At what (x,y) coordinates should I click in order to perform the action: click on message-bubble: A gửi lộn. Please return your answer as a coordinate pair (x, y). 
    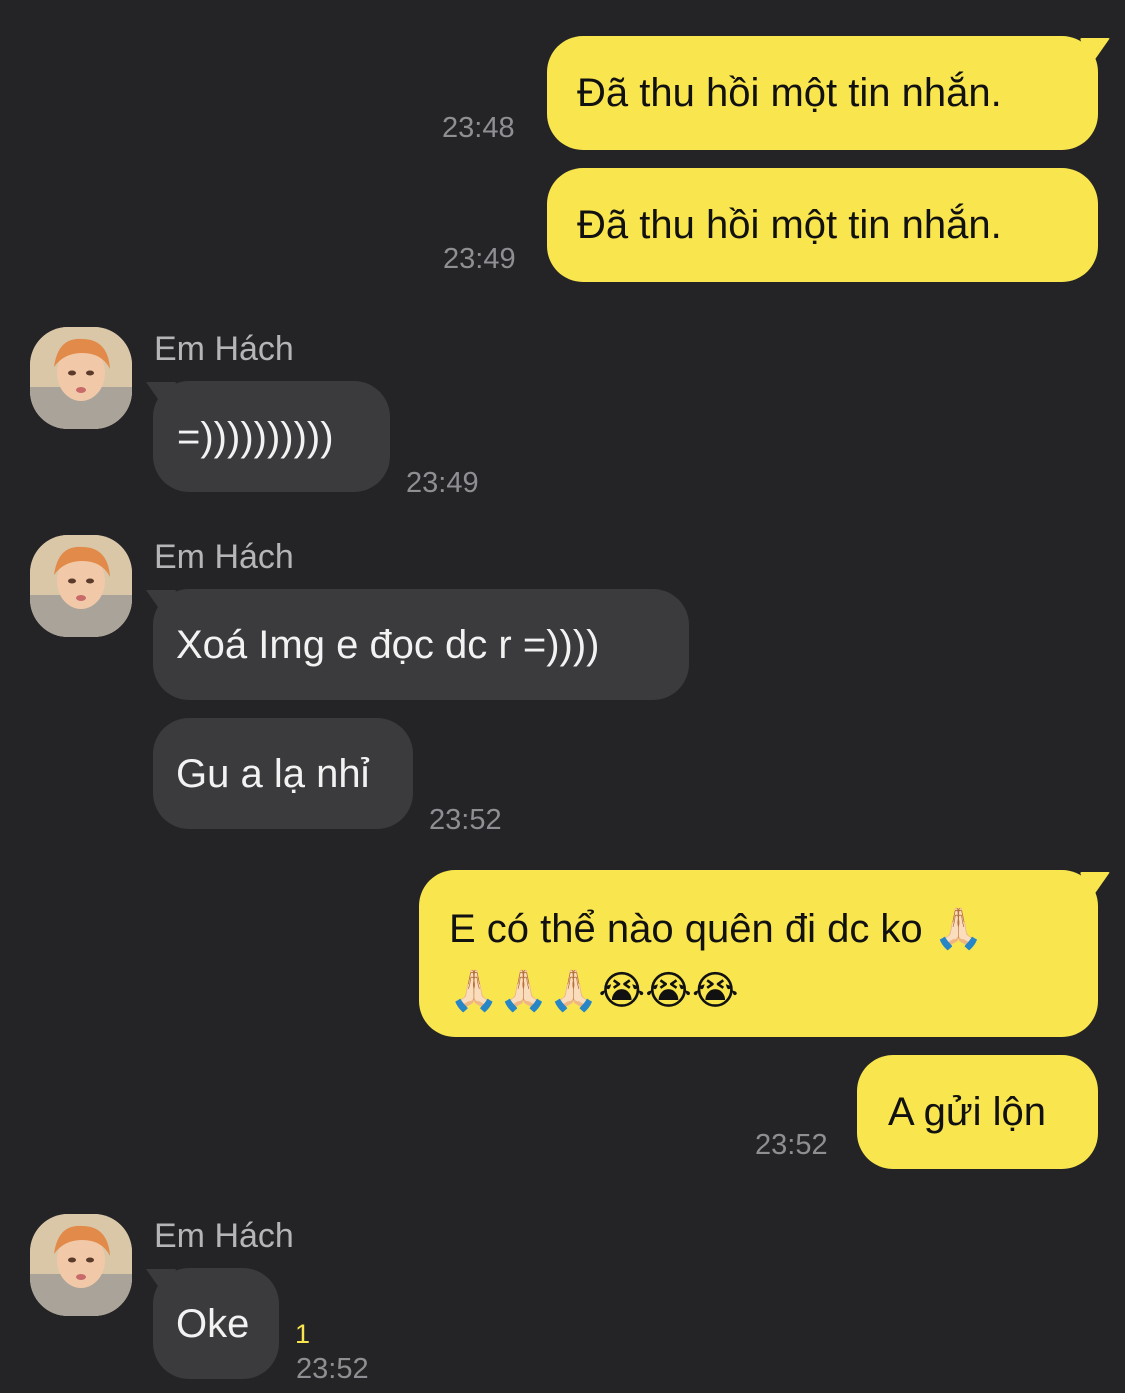
    Looking at the image, I should click on (977, 1112).